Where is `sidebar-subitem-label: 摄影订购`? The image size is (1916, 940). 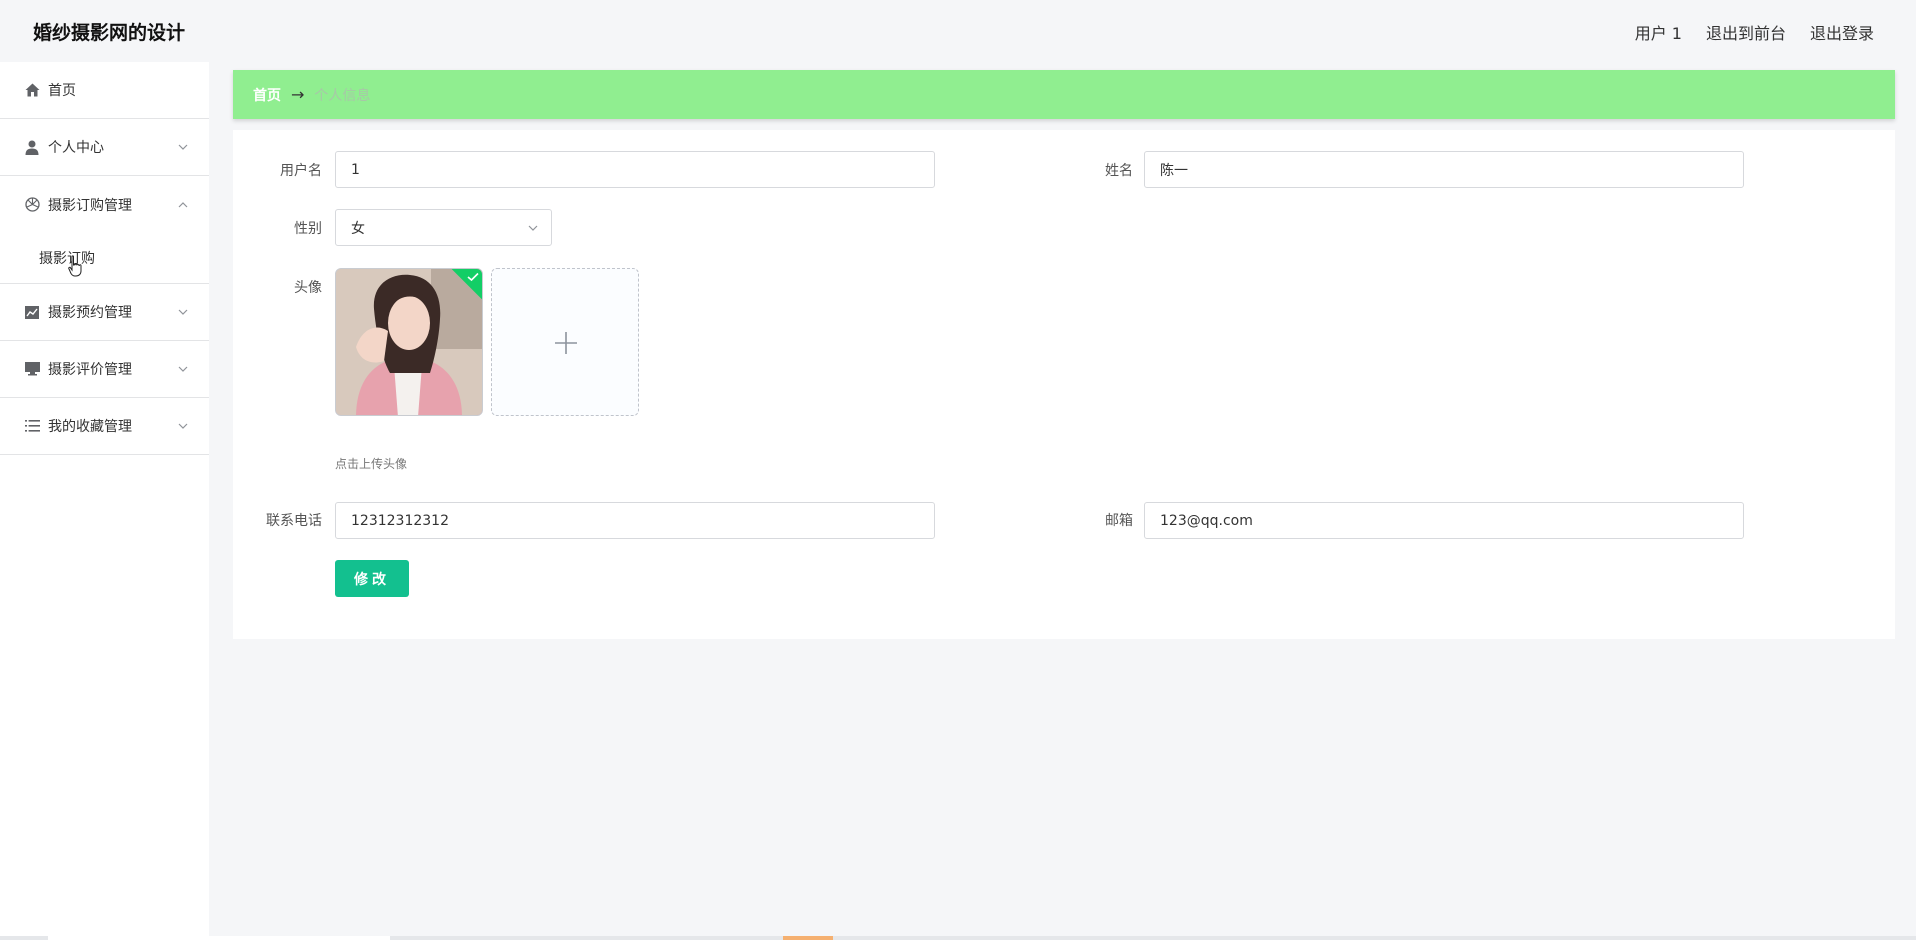 sidebar-subitem-label: 摄影订购 is located at coordinates (67, 259).